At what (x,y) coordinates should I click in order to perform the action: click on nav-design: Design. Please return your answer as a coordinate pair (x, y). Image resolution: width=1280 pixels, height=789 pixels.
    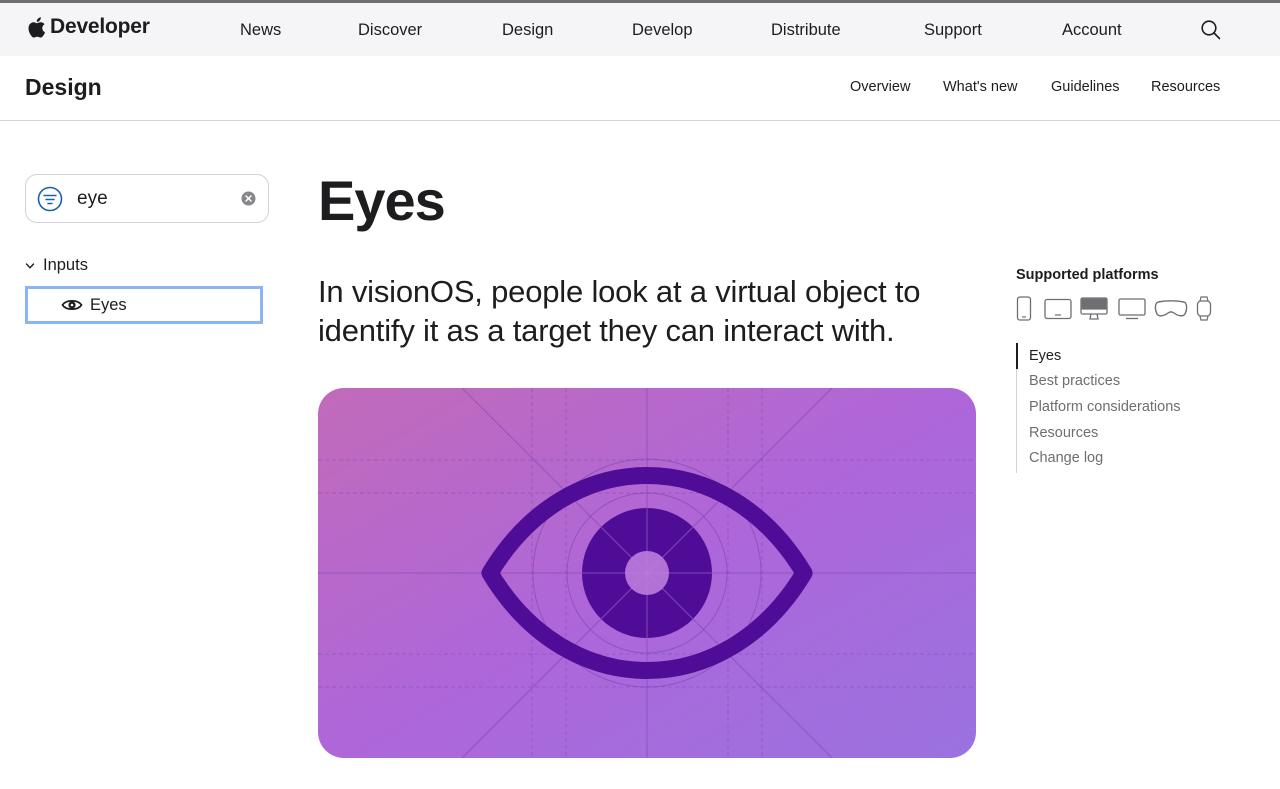
    Looking at the image, I should click on (527, 30).